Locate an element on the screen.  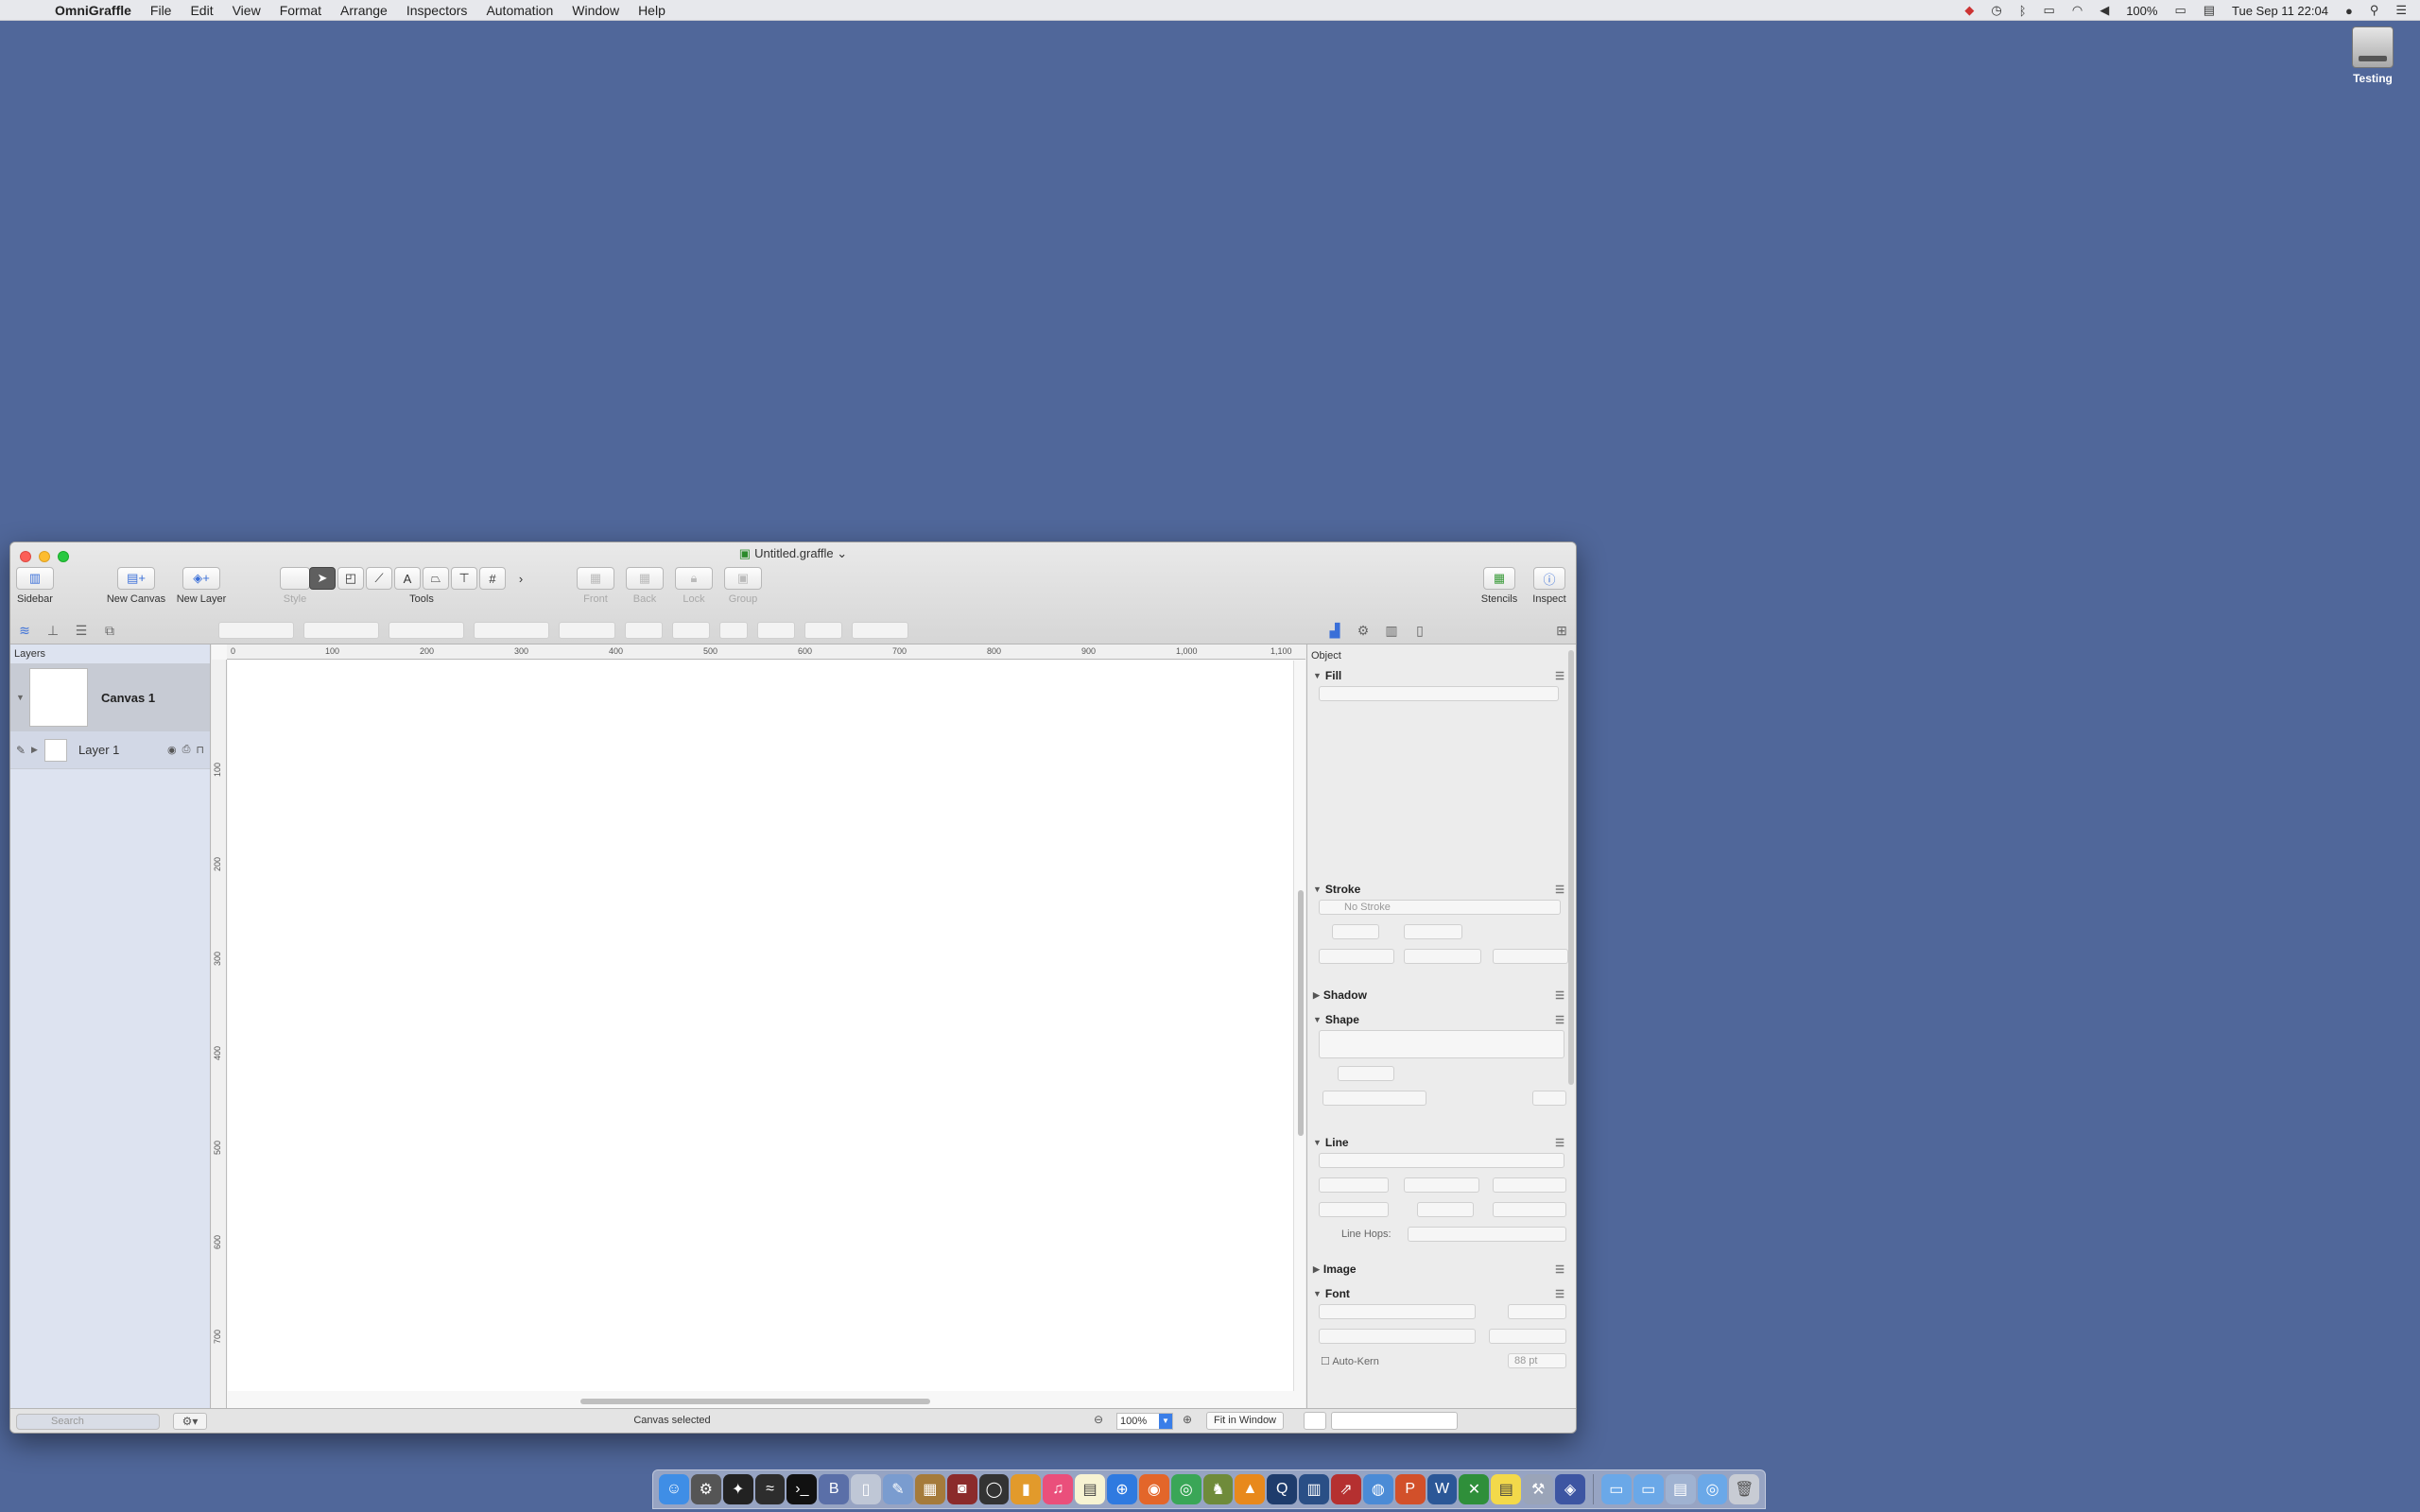
menu-edit: Edit is located at coordinates (201, 10).